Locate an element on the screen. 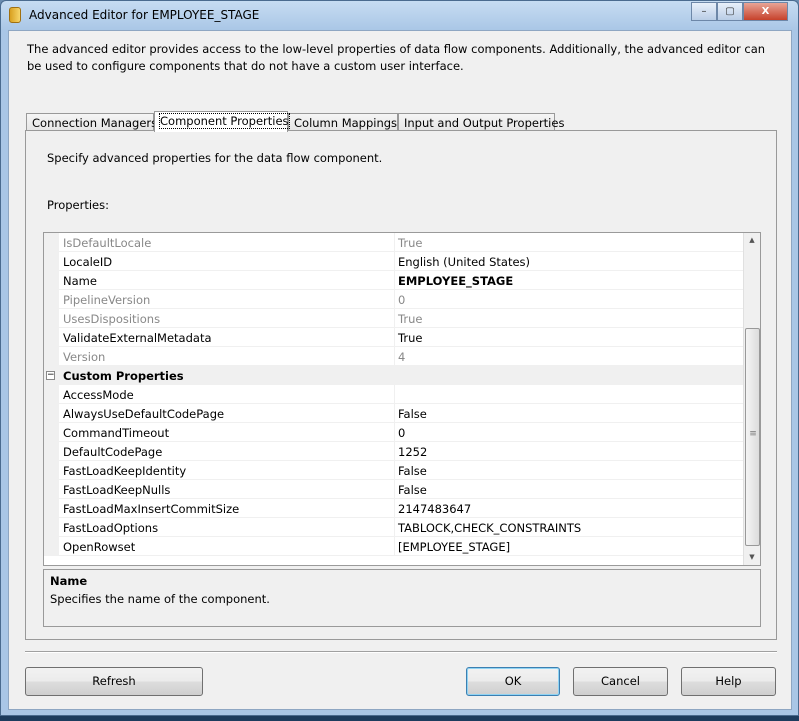 The height and width of the screenshot is (721, 799). property-value: EMPLOYEE_STAGE is located at coordinates (455, 281).